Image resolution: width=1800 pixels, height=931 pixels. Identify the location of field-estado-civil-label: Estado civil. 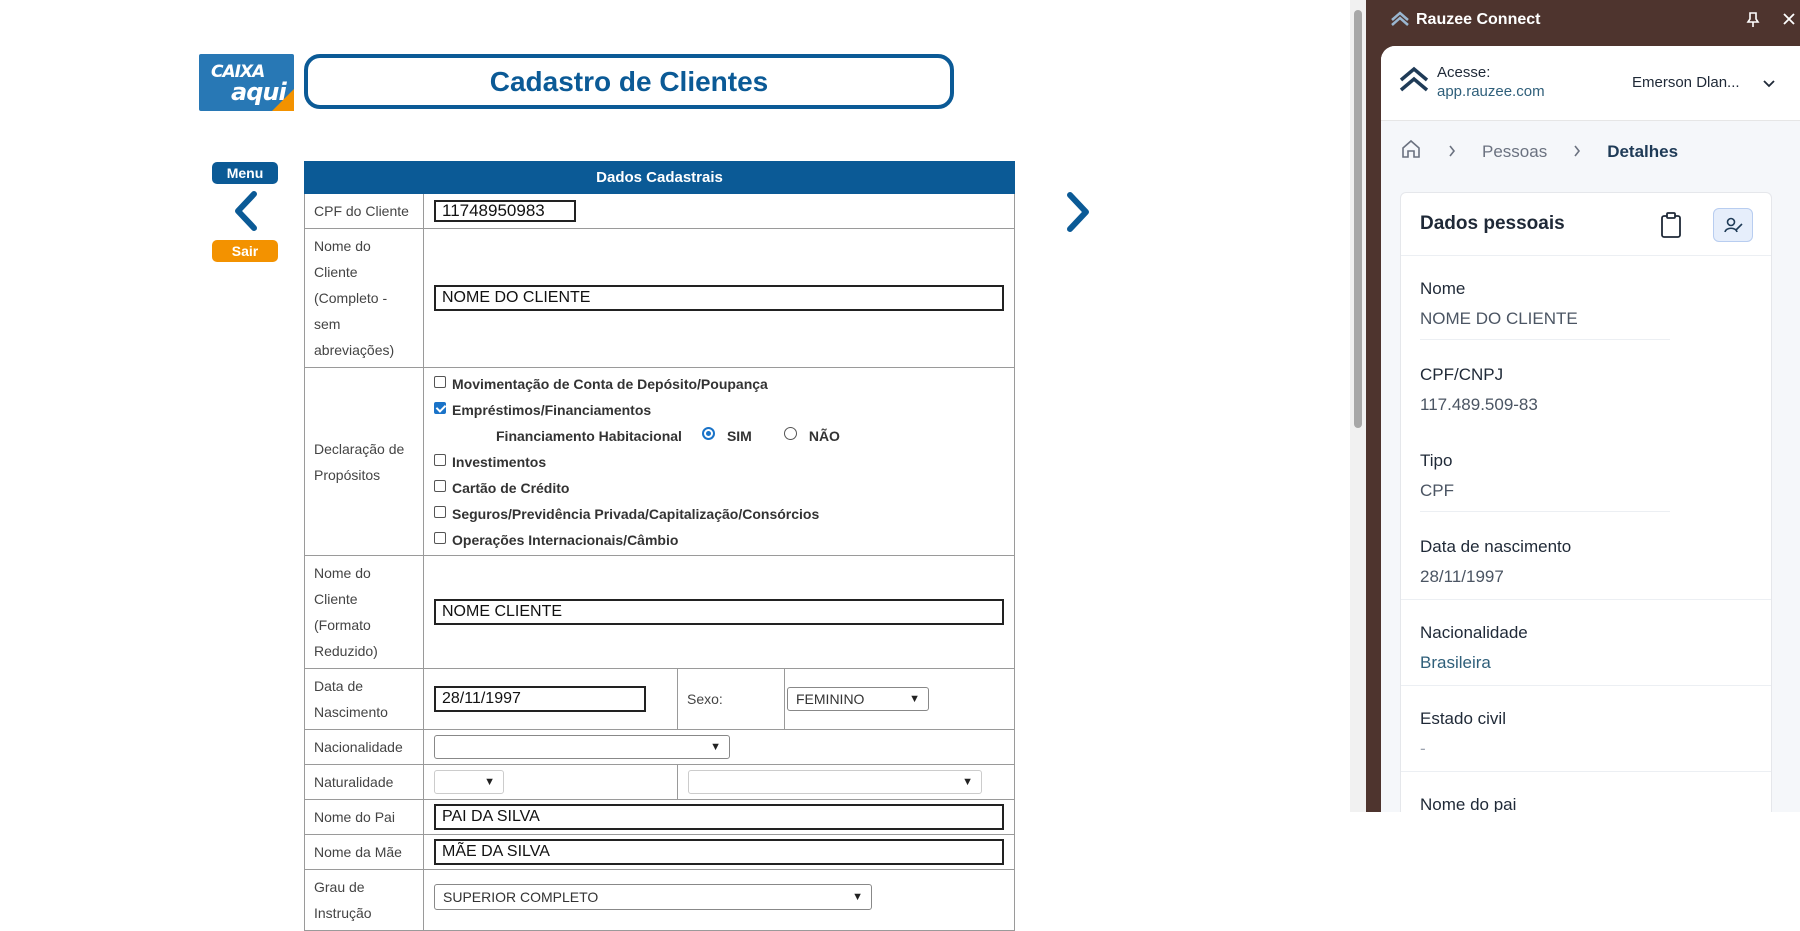
(1463, 718).